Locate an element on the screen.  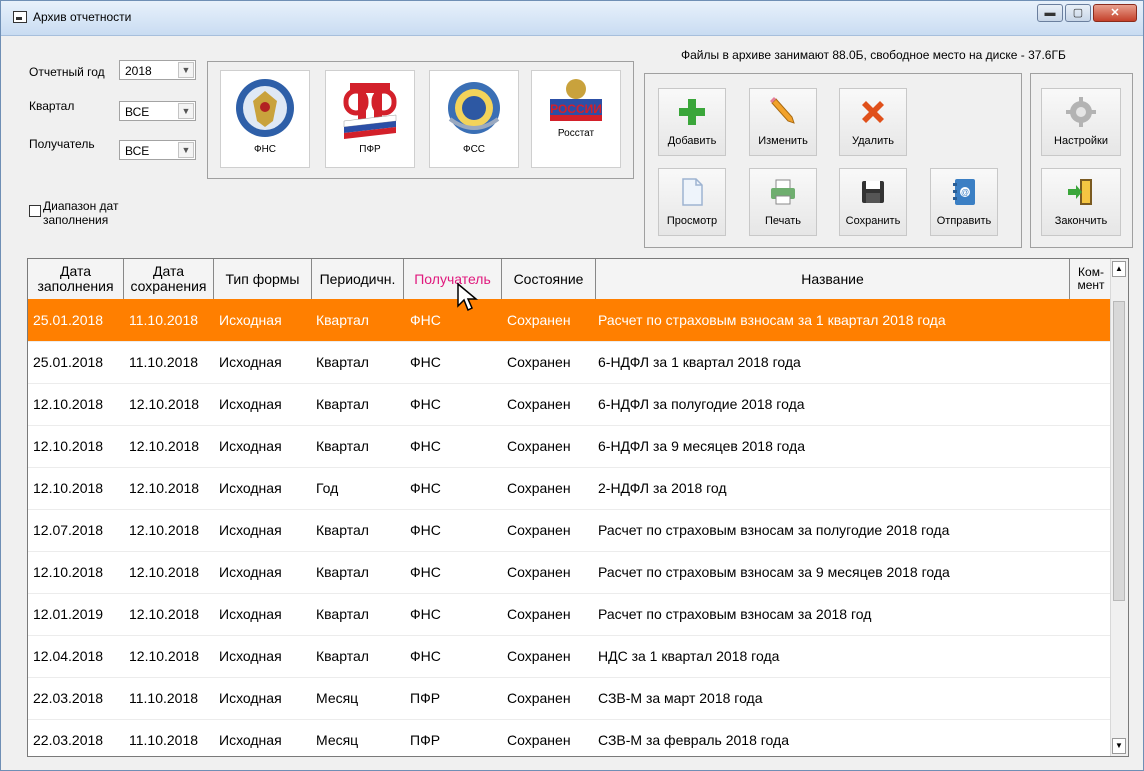
minimize-button: ▬ is located at coordinates (1050, 13).